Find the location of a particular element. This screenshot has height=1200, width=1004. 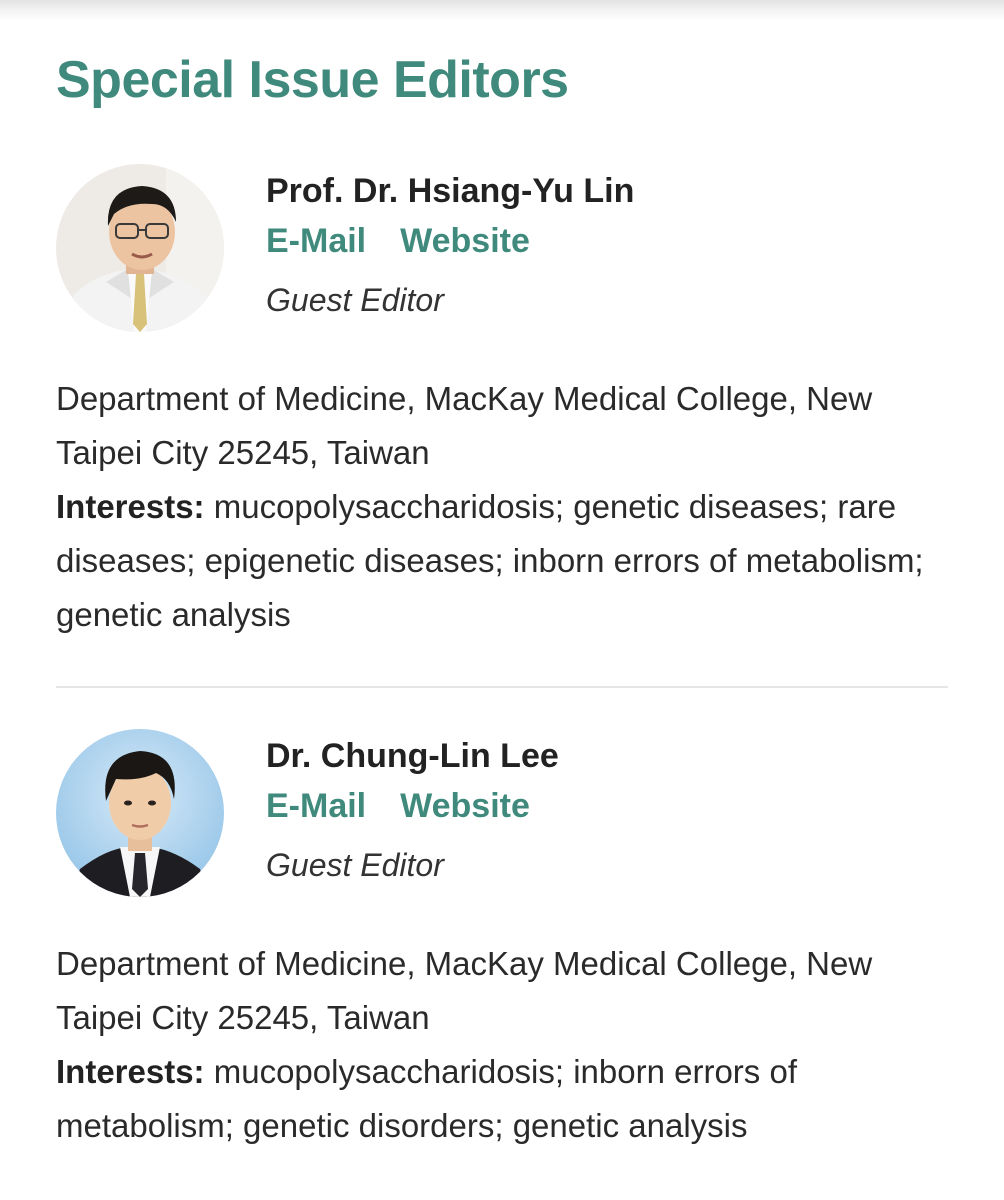

top-bar-shadow is located at coordinates (502, 11).